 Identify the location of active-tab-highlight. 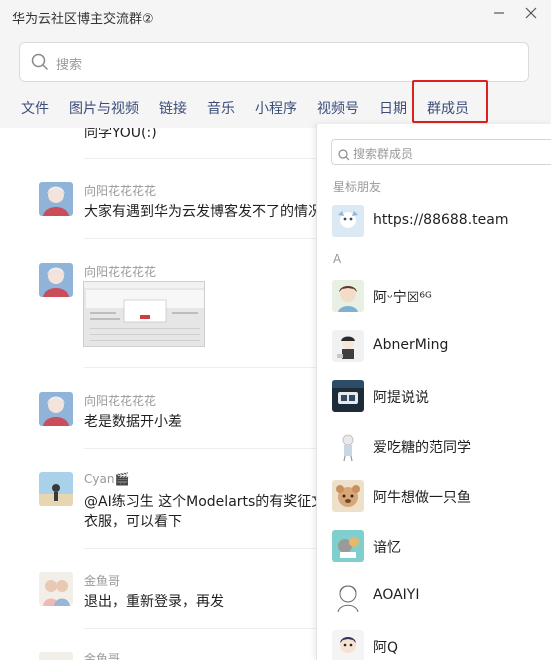
(450, 101).